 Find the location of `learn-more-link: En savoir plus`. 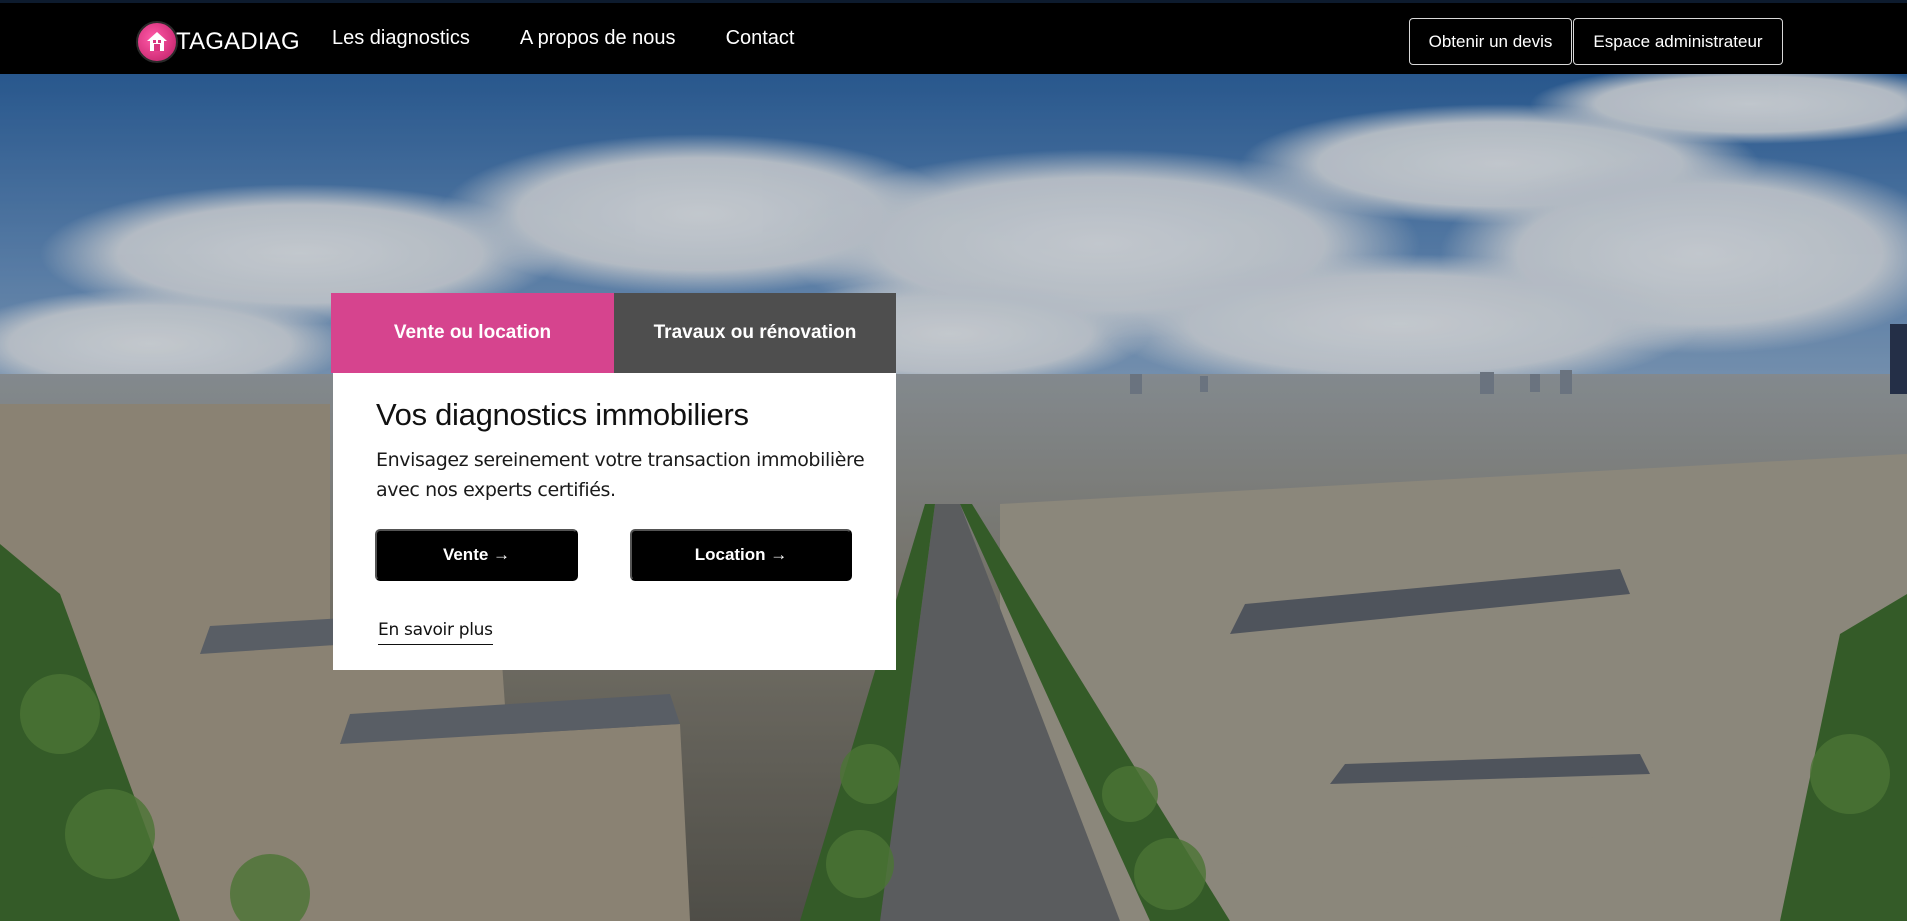

learn-more-link: En savoir plus is located at coordinates (435, 632).